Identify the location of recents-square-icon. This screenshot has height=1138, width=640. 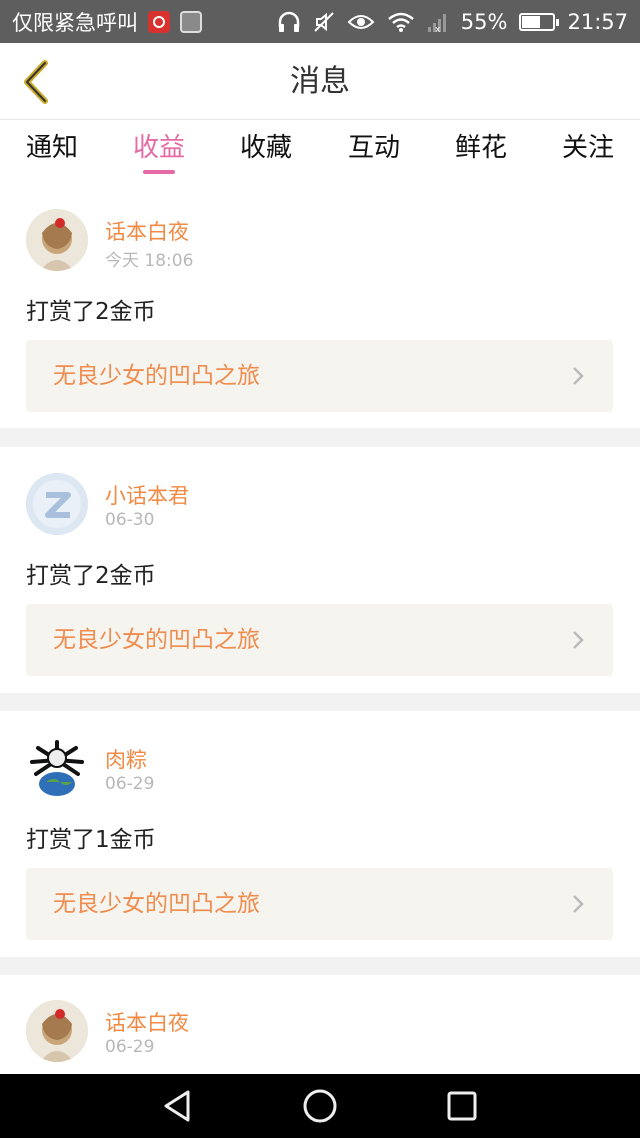
(462, 1106).